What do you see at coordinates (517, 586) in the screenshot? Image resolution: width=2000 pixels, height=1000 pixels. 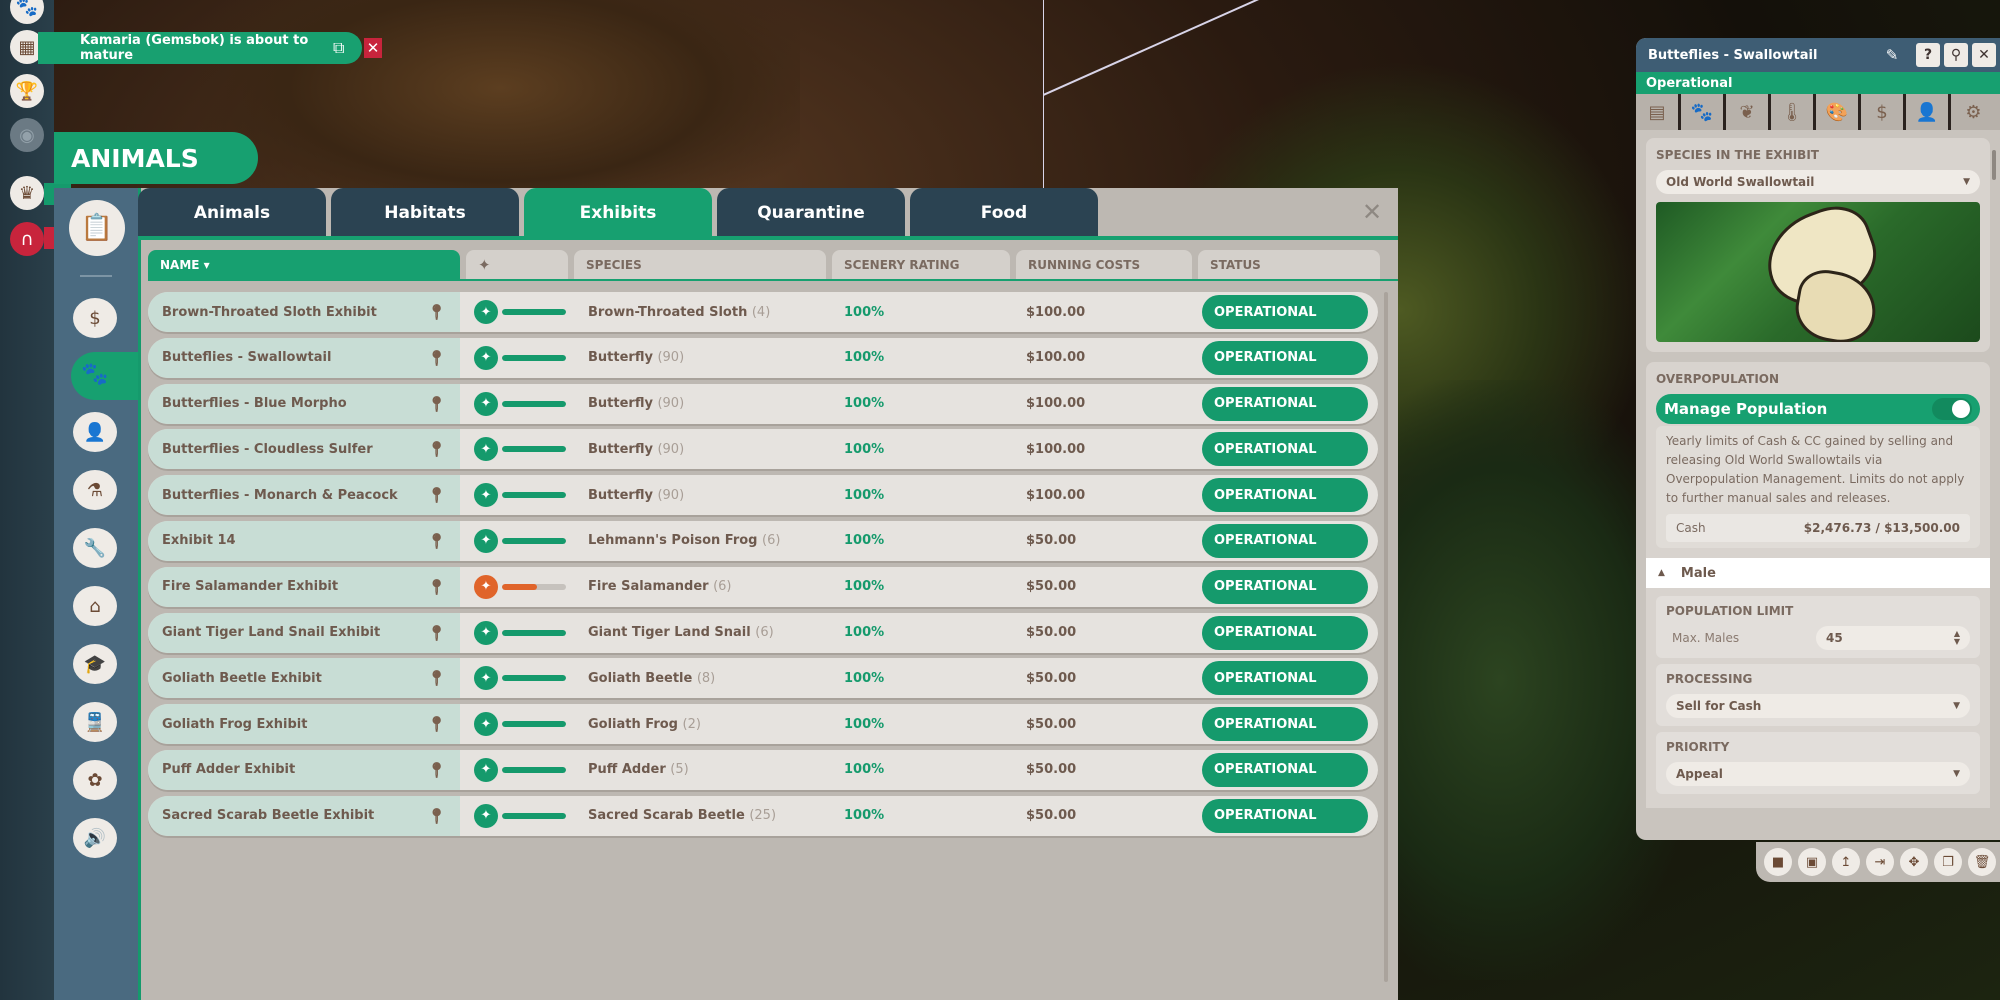 I see `scenery-indicator: ✦` at bounding box center [517, 586].